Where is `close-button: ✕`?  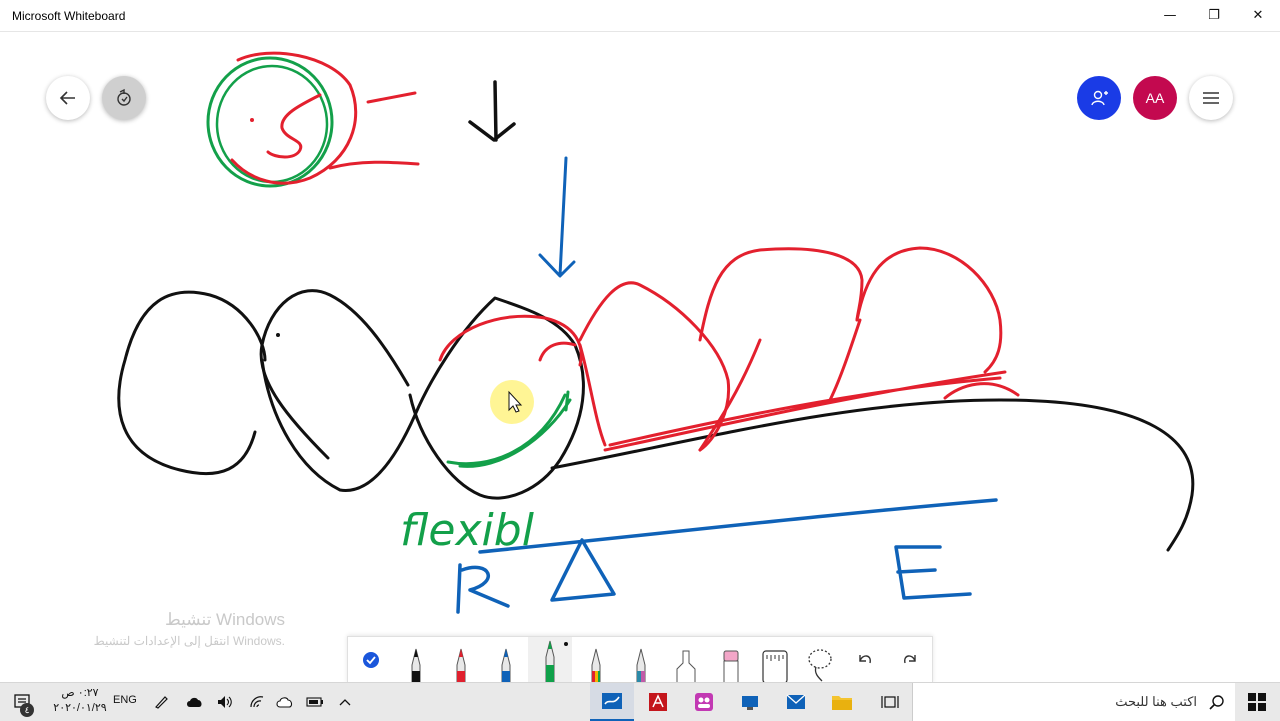
close-button: ✕ is located at coordinates (1258, 15).